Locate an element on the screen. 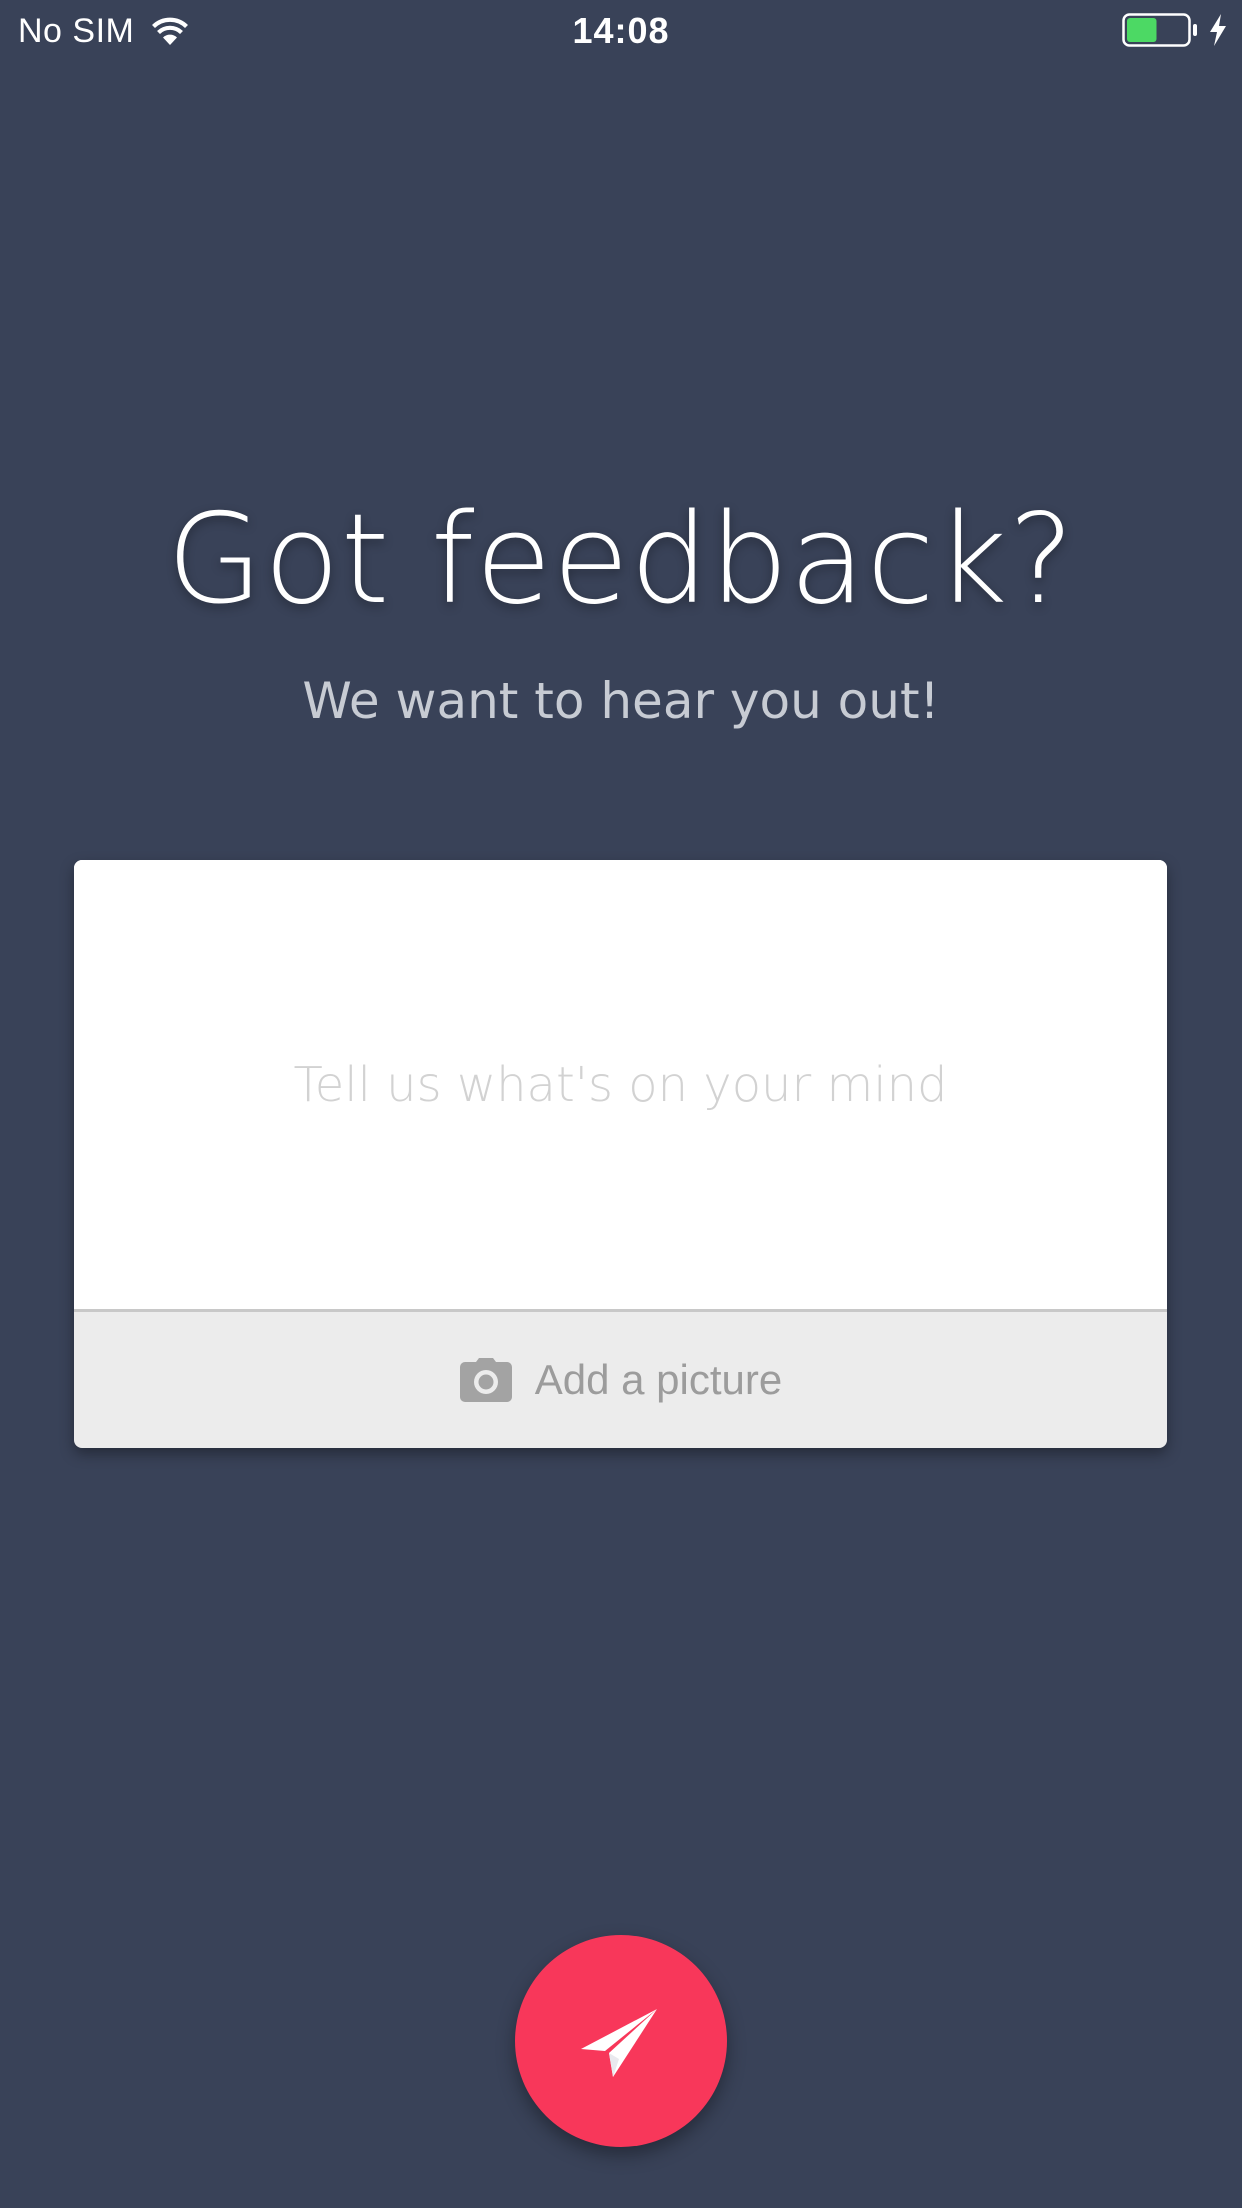  add-picture-button: Add a picture is located at coordinates (620, 1380).